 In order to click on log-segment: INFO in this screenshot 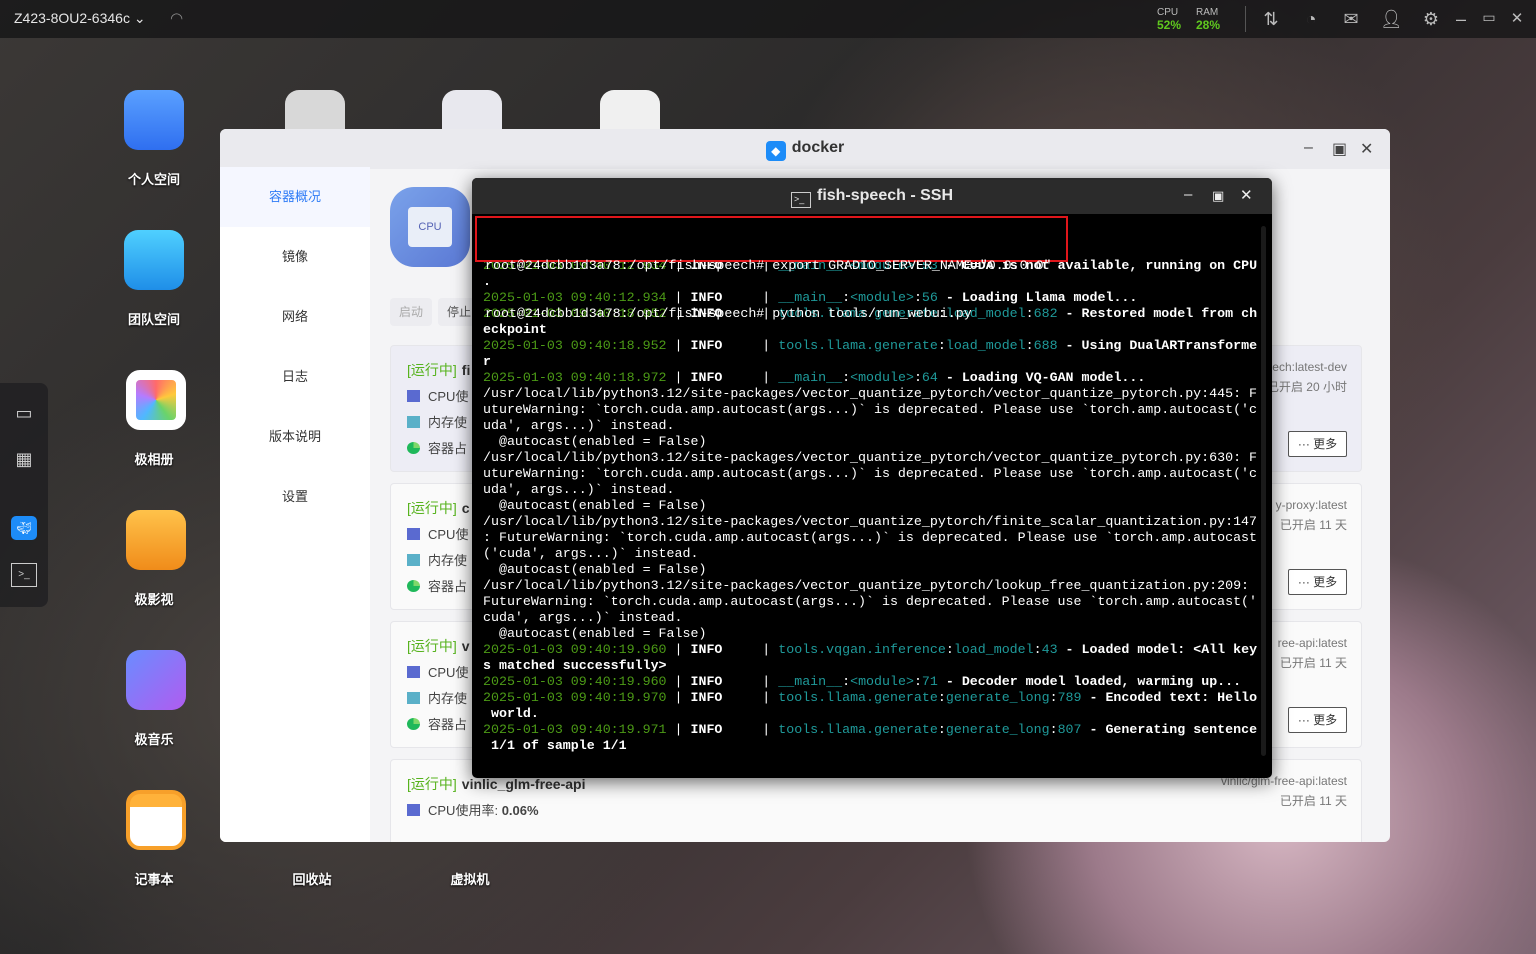, I will do `click(706, 649)`.